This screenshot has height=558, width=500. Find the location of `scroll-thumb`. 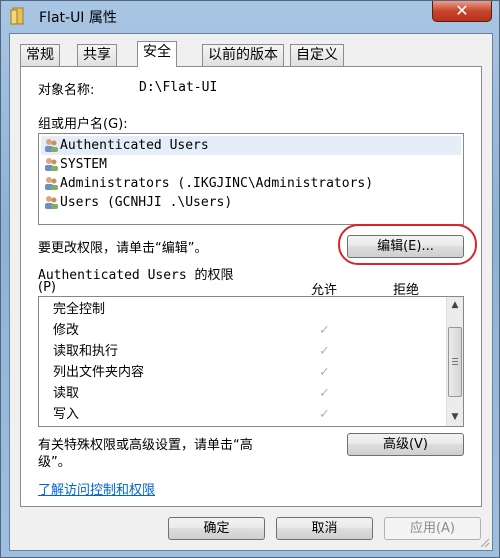

scroll-thumb is located at coordinates (455, 362).